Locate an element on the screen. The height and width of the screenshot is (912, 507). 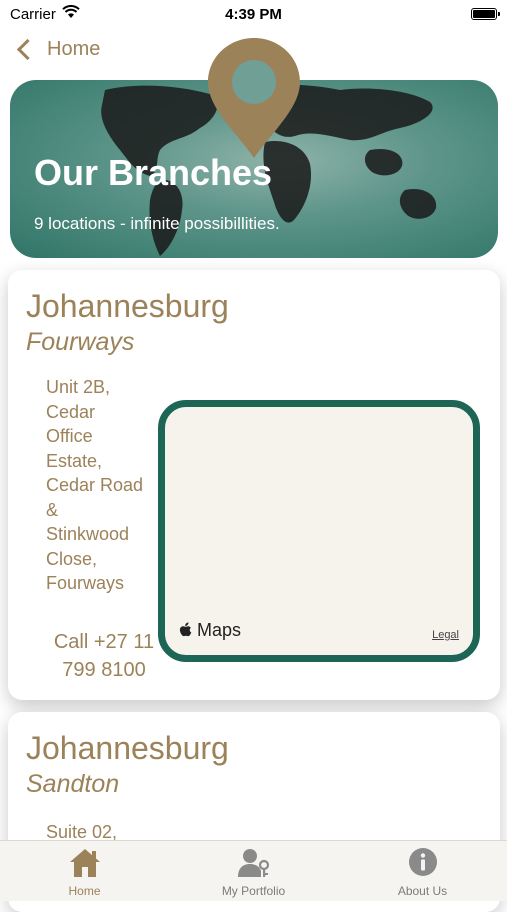
address-line: Cedar is located at coordinates (71, 411).